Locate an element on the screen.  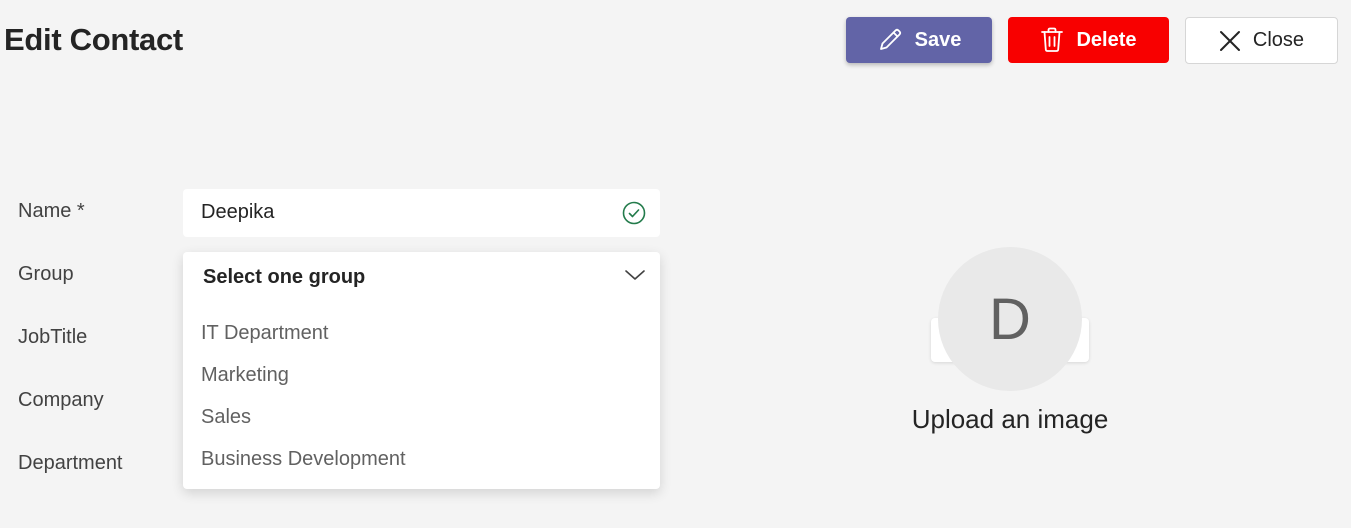
group-option-marketing: Marketing is located at coordinates (245, 375).